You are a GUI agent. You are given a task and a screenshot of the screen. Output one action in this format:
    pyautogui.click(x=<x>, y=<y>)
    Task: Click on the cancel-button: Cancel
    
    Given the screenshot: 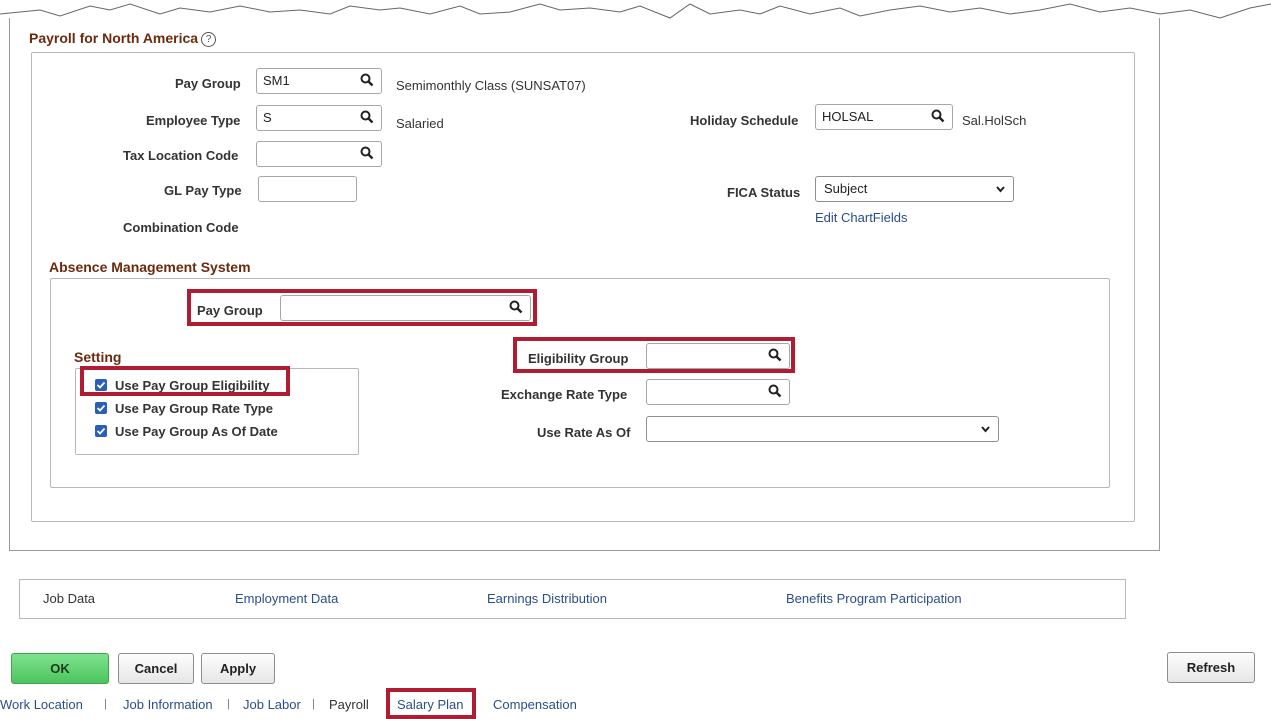 What is the action you would take?
    pyautogui.click(x=156, y=668)
    